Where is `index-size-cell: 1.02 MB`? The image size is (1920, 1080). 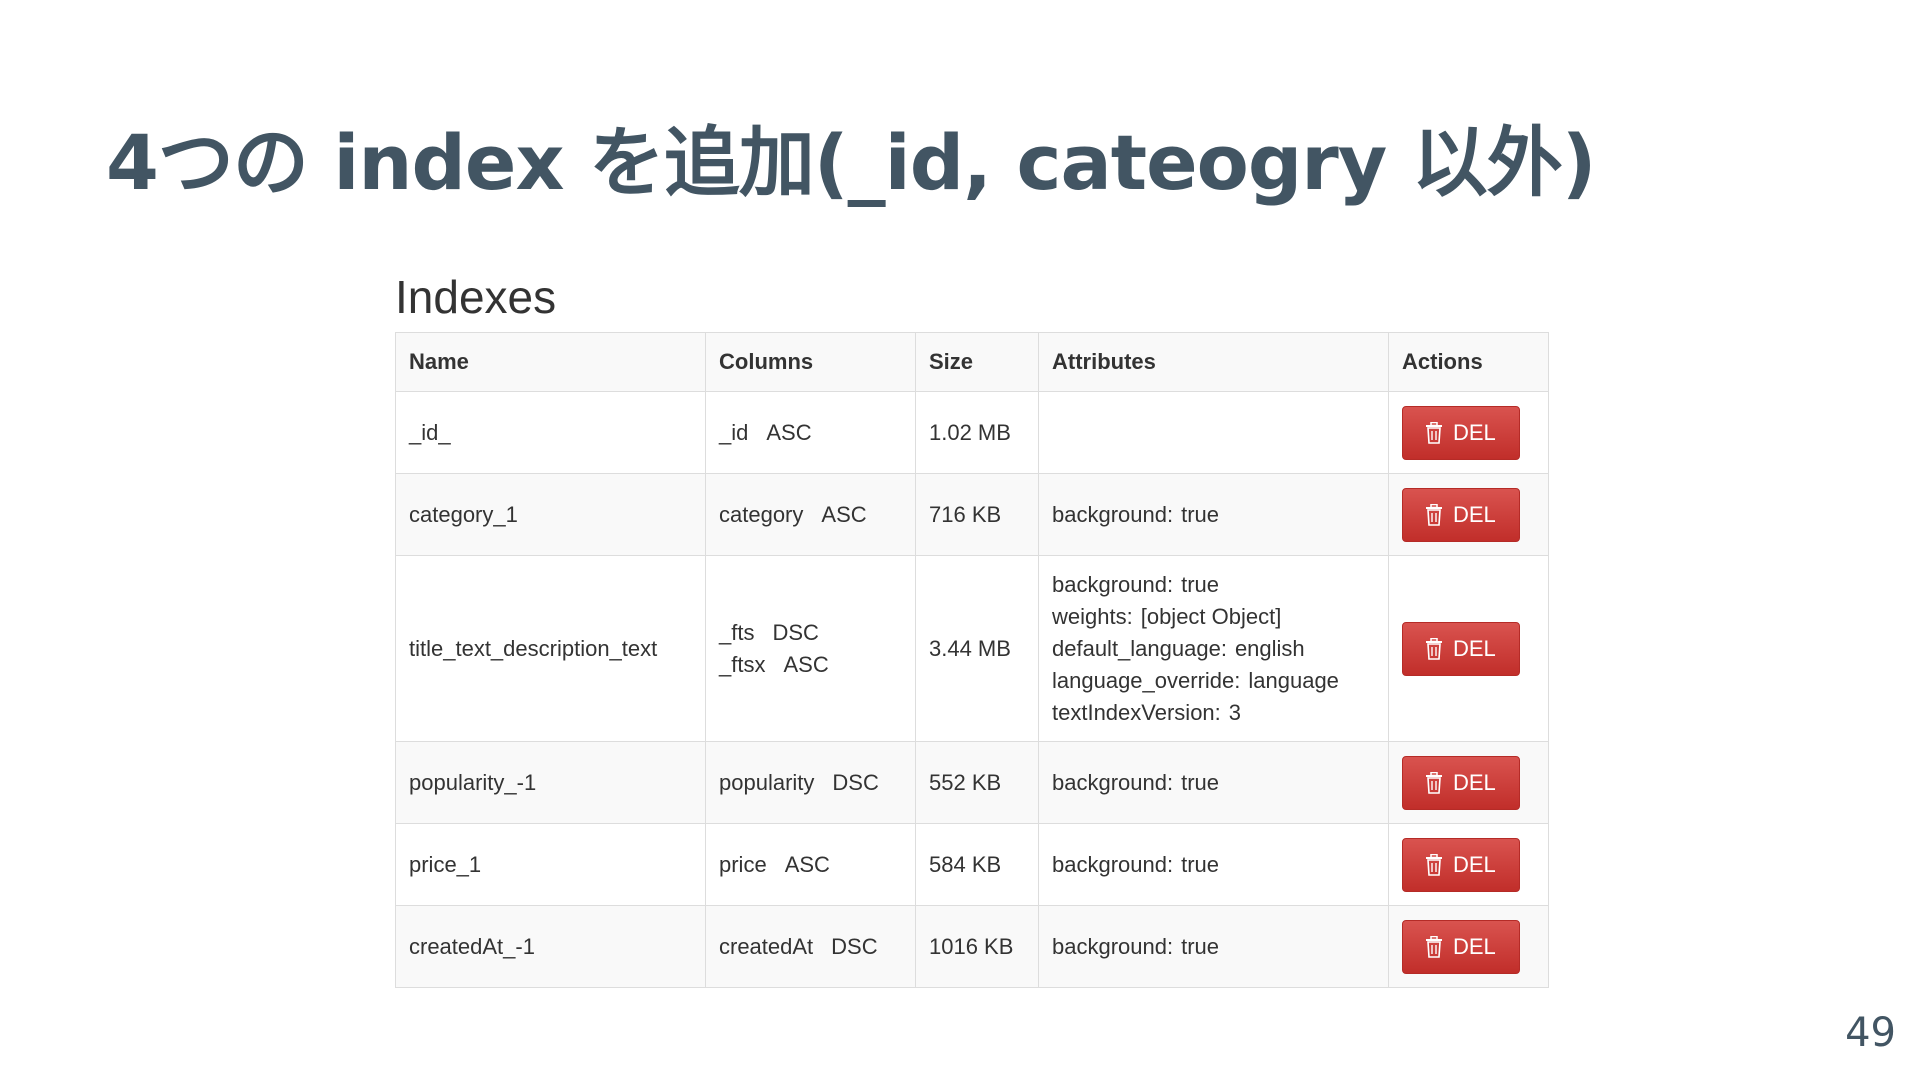
index-size-cell: 1.02 MB is located at coordinates (977, 432).